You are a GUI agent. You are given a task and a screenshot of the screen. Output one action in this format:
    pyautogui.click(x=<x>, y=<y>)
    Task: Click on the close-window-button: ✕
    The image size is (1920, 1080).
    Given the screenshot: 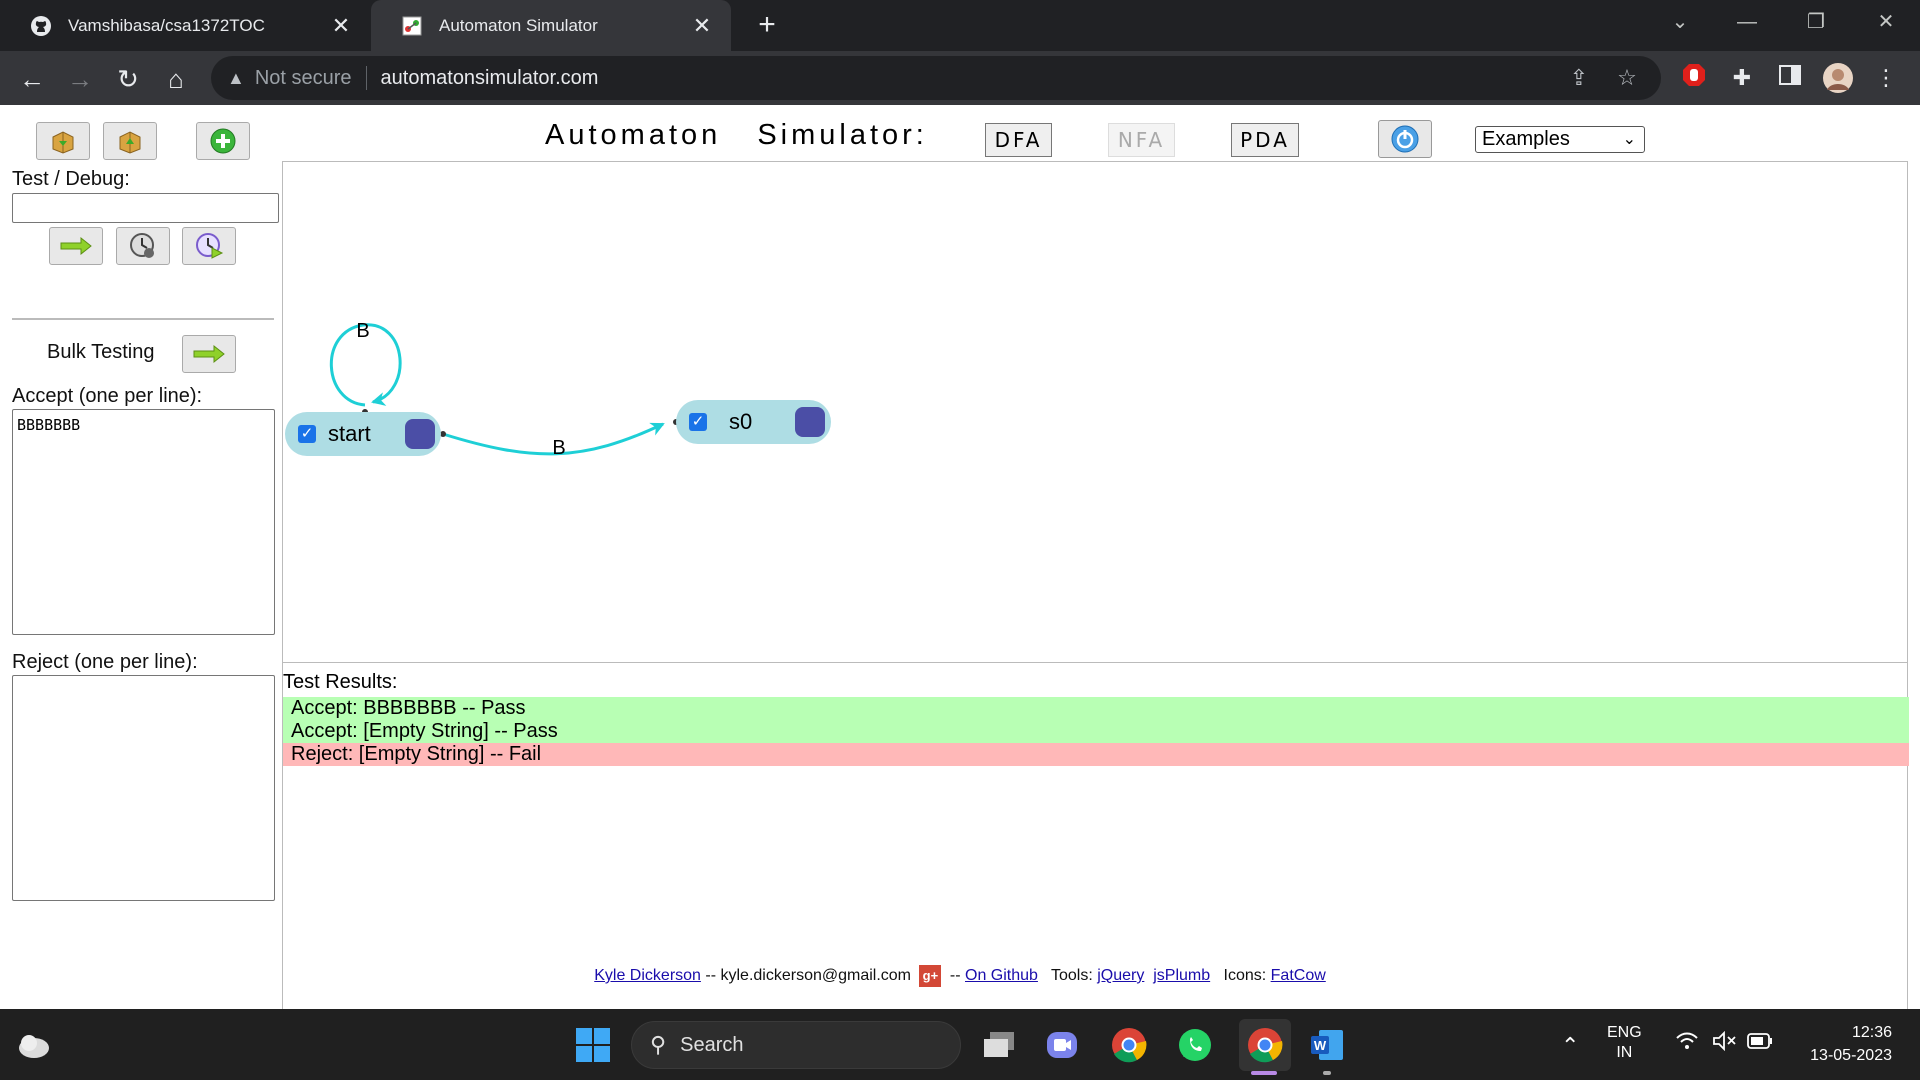 What is the action you would take?
    pyautogui.click(x=1886, y=22)
    